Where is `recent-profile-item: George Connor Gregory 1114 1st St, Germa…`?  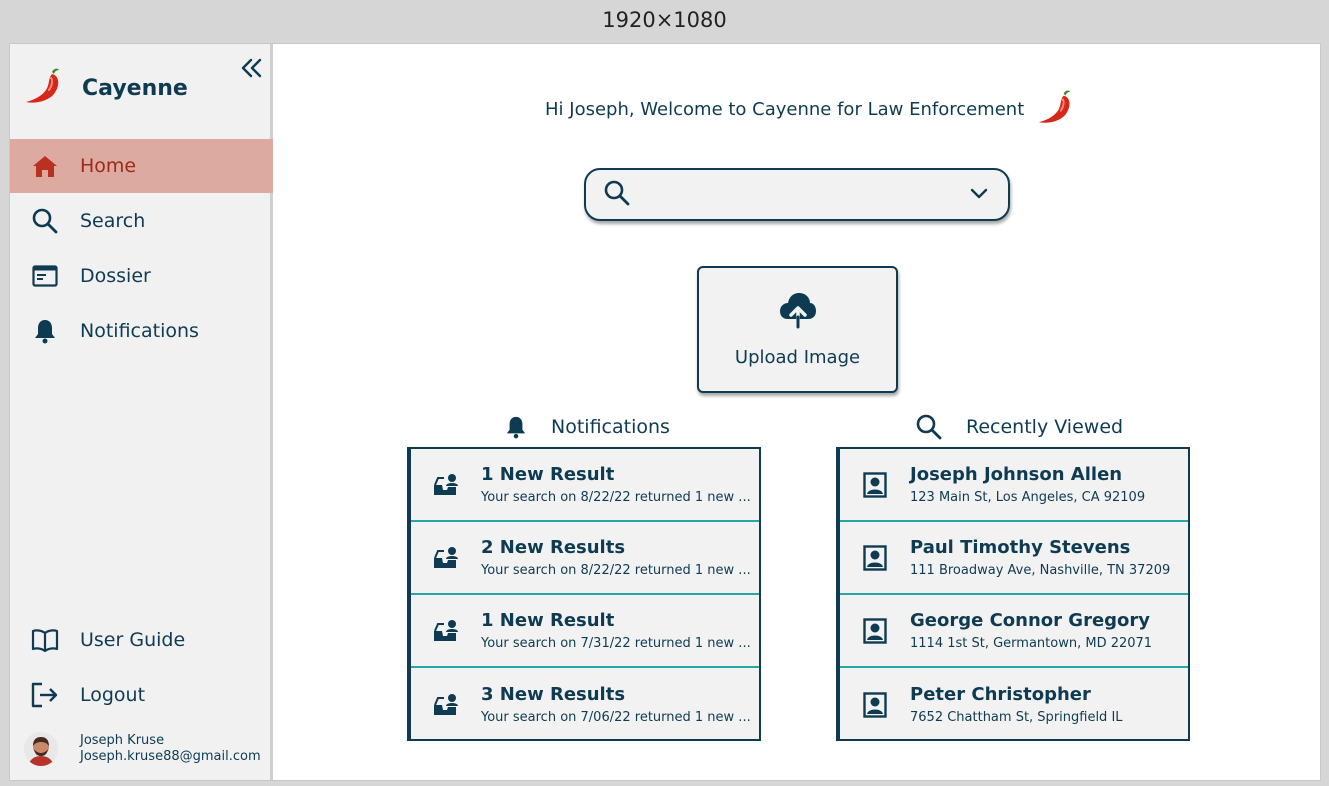
recent-profile-item: George Connor Gregory 1114 1st St, Germa… is located at coordinates (1014, 631).